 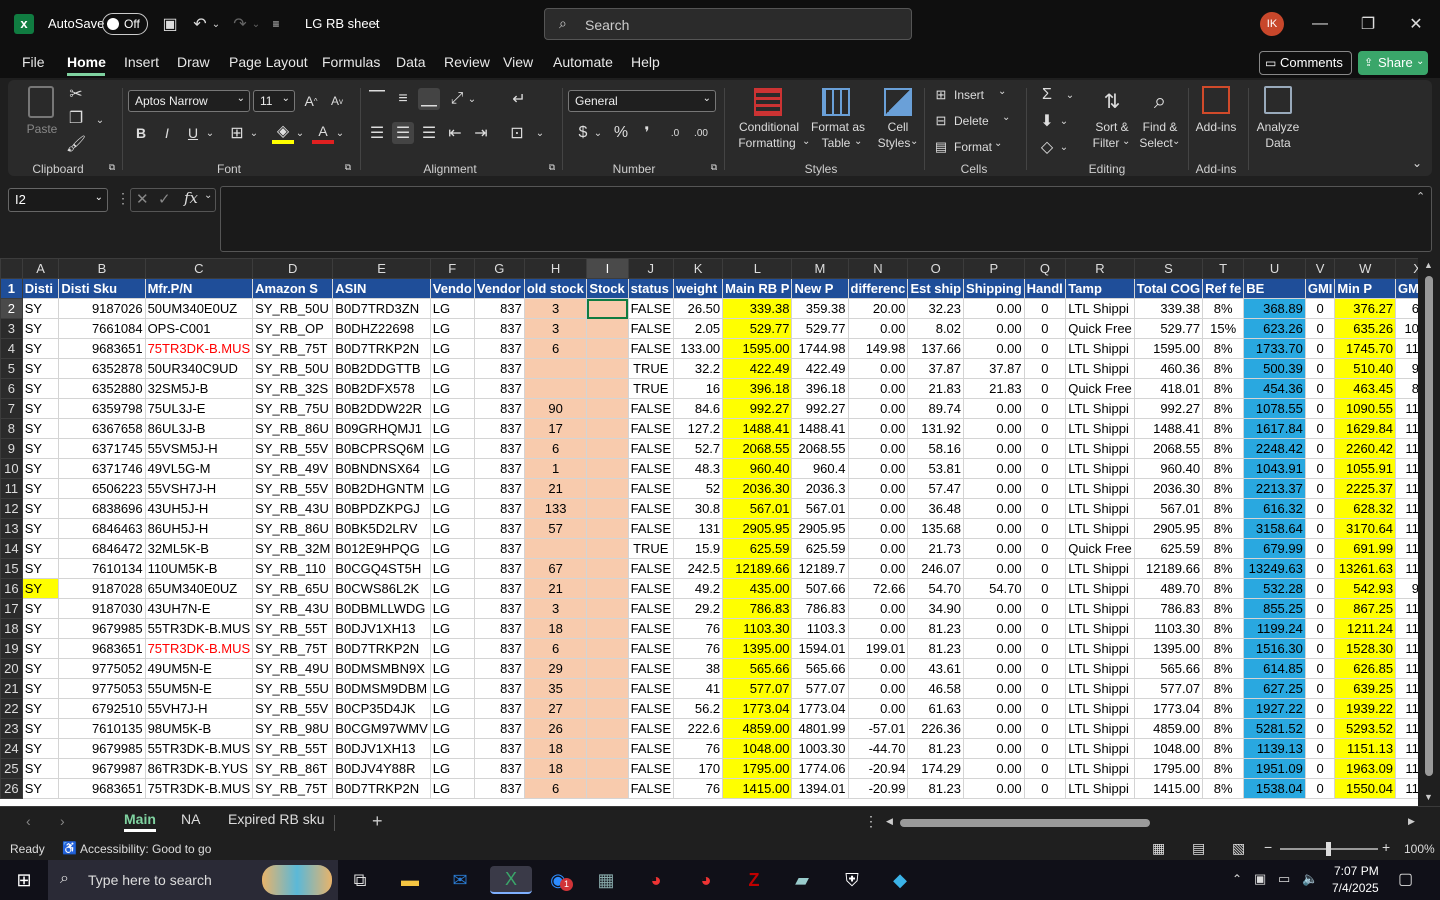 What do you see at coordinates (199, 608) in the screenshot?
I see `cell: 43UH7N-E` at bounding box center [199, 608].